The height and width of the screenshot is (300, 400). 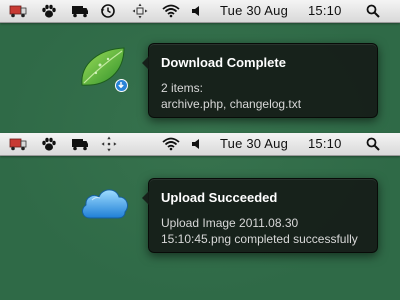 What do you see at coordinates (105, 203) in the screenshot?
I see `cloud-icon` at bounding box center [105, 203].